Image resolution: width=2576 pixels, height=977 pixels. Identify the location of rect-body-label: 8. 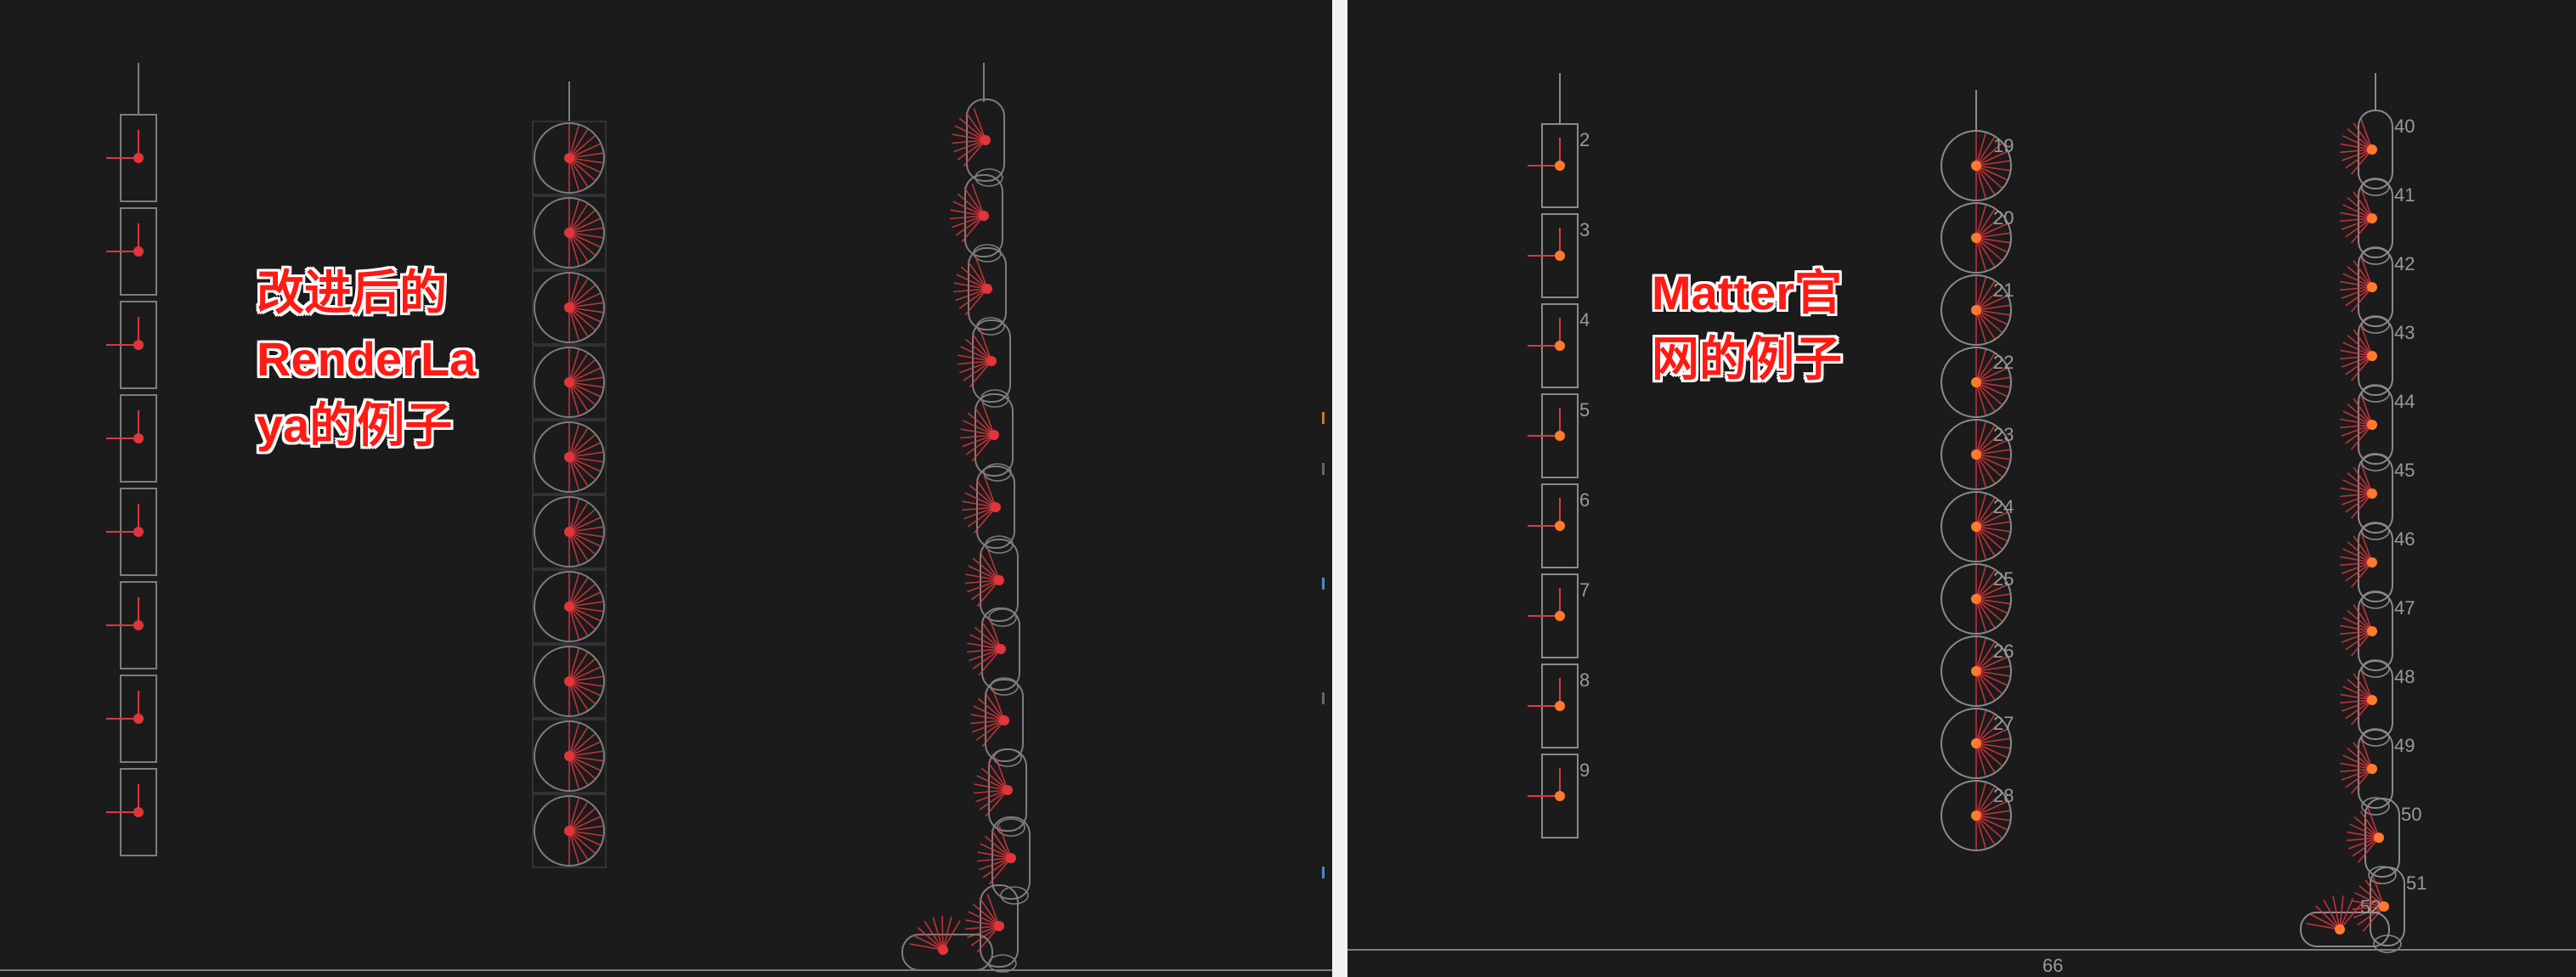
(1584, 680).